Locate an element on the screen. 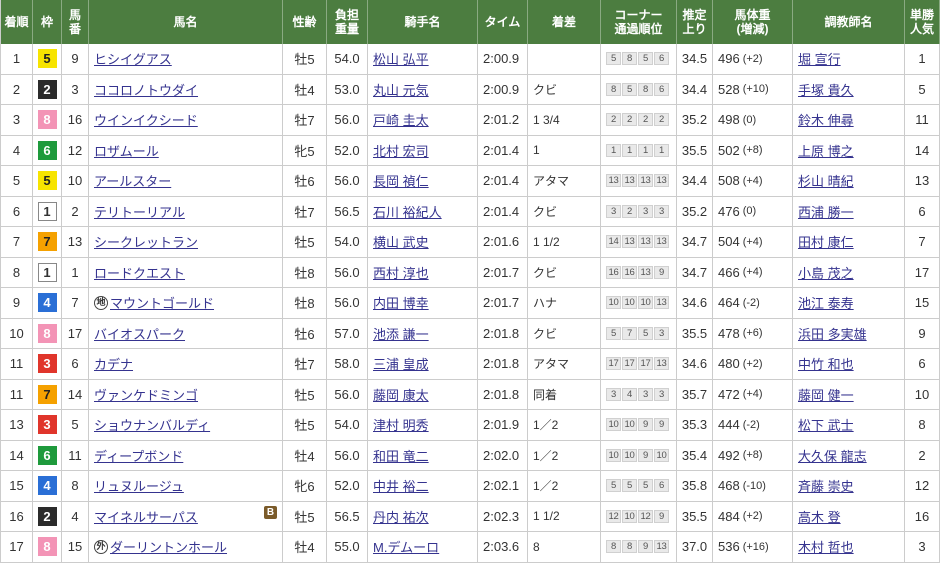  margin-value: アタマ is located at coordinates (551, 181).